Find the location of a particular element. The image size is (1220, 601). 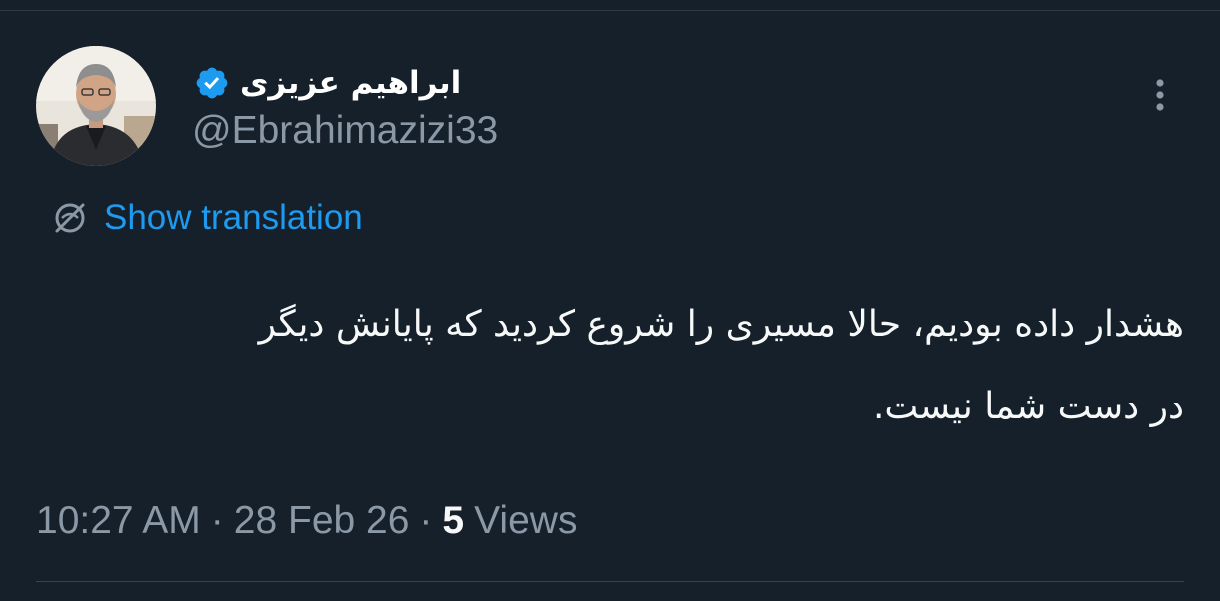

author-avatar is located at coordinates (96, 106).